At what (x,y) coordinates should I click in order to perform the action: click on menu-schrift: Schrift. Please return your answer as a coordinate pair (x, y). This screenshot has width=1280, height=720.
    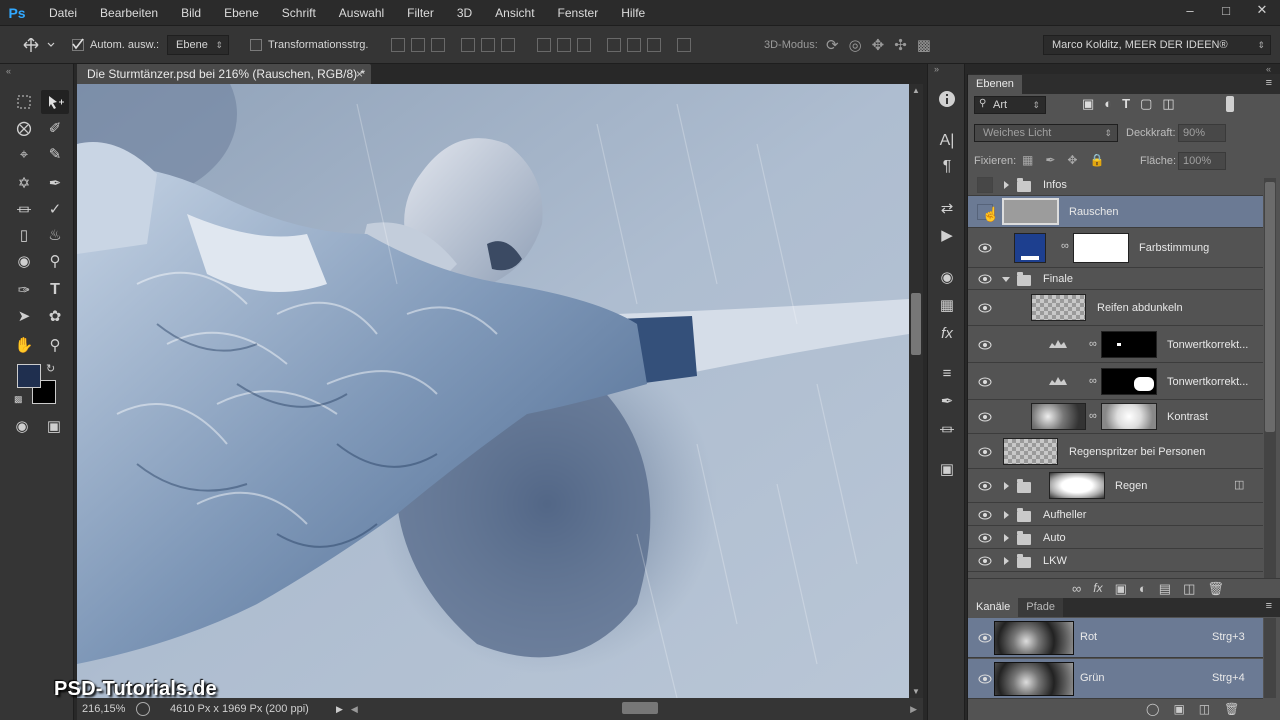
    Looking at the image, I should click on (299, 13).